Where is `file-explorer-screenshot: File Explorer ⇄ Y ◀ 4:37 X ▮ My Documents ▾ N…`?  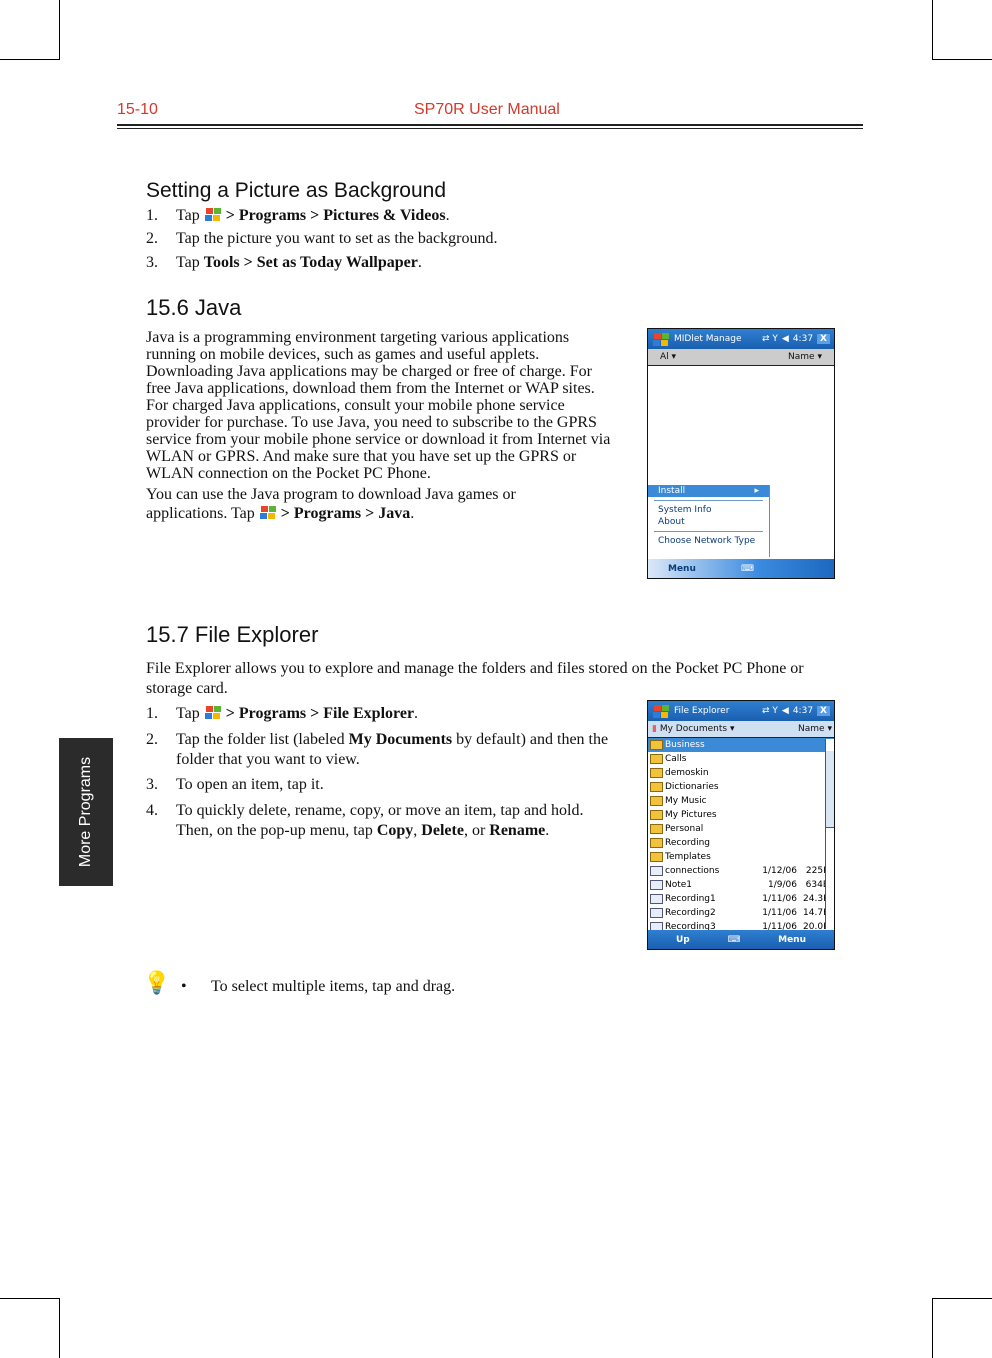
file-explorer-screenshot: File Explorer ⇄ Y ◀ 4:37 X ▮ My Documents ▾ N… is located at coordinates (741, 825).